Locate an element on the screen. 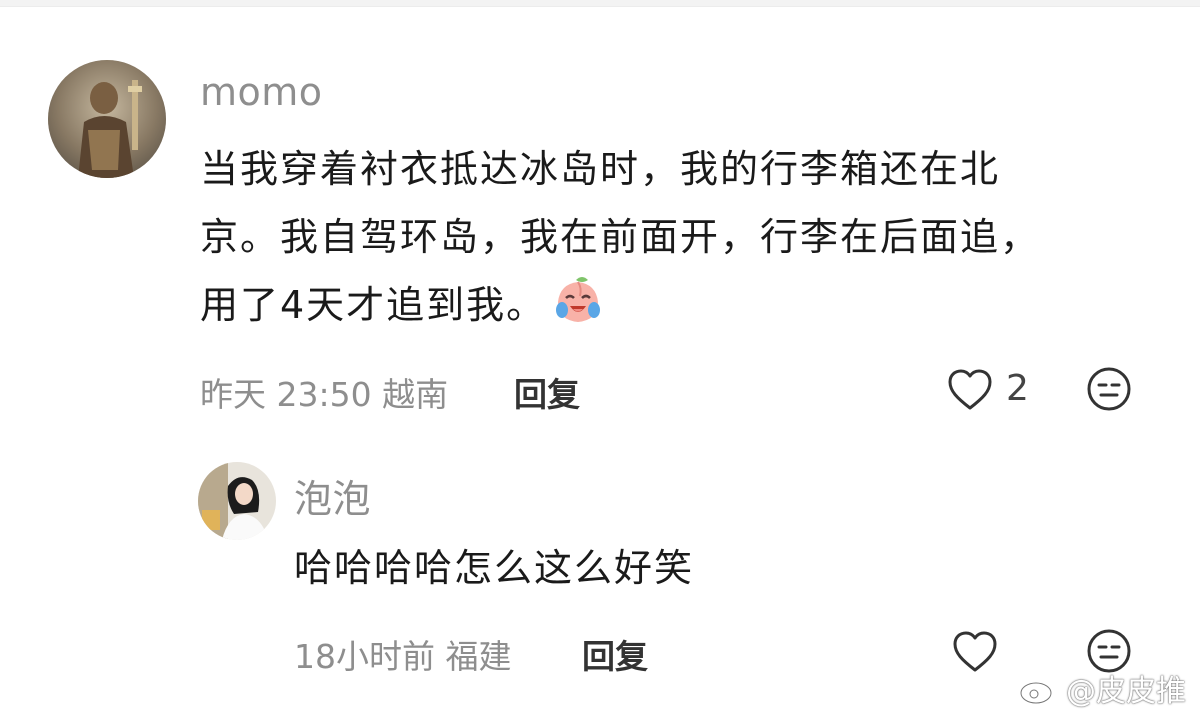  comment-text-line-text: 用了4天才追到我。 is located at coordinates (373, 305).